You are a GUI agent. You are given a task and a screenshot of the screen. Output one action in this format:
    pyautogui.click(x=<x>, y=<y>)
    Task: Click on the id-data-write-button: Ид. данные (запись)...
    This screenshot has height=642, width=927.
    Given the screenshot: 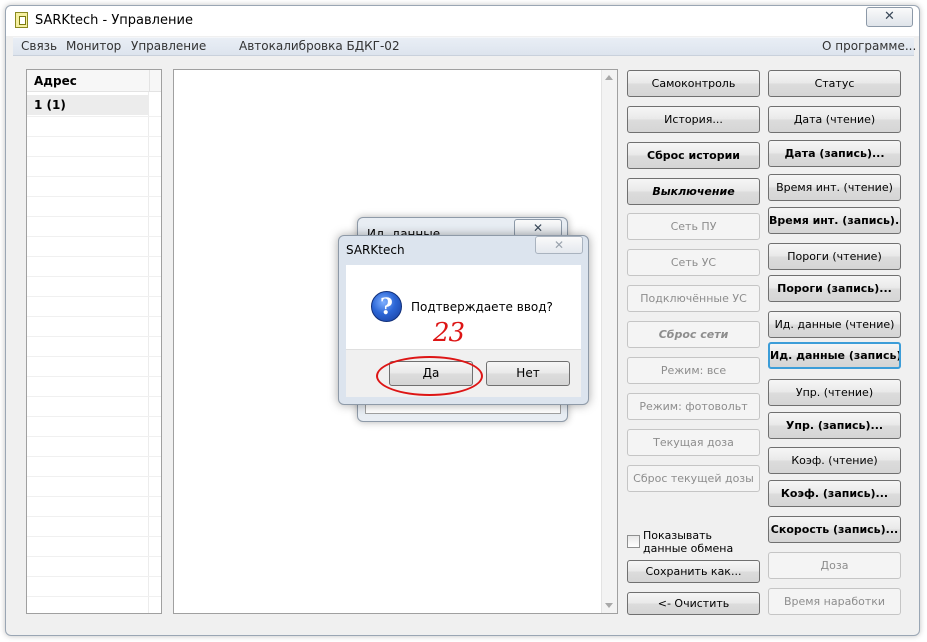 What is the action you would take?
    pyautogui.click(x=834, y=355)
    